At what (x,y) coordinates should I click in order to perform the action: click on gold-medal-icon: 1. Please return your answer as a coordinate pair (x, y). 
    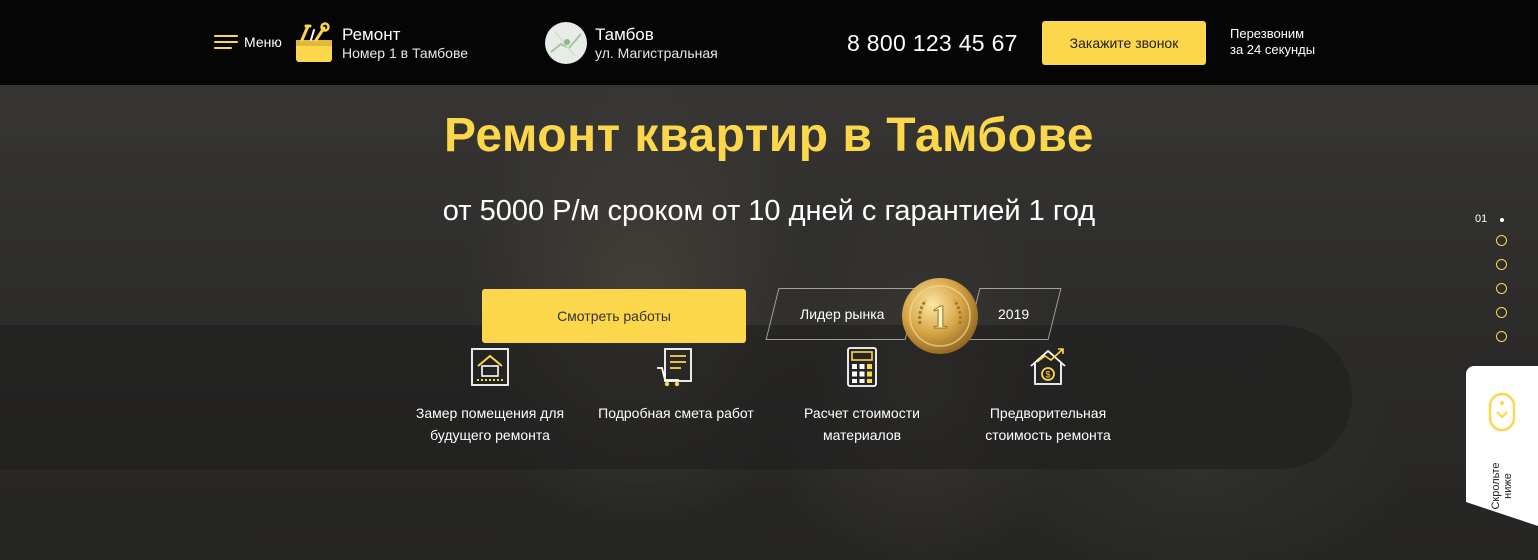
    Looking at the image, I should click on (940, 316).